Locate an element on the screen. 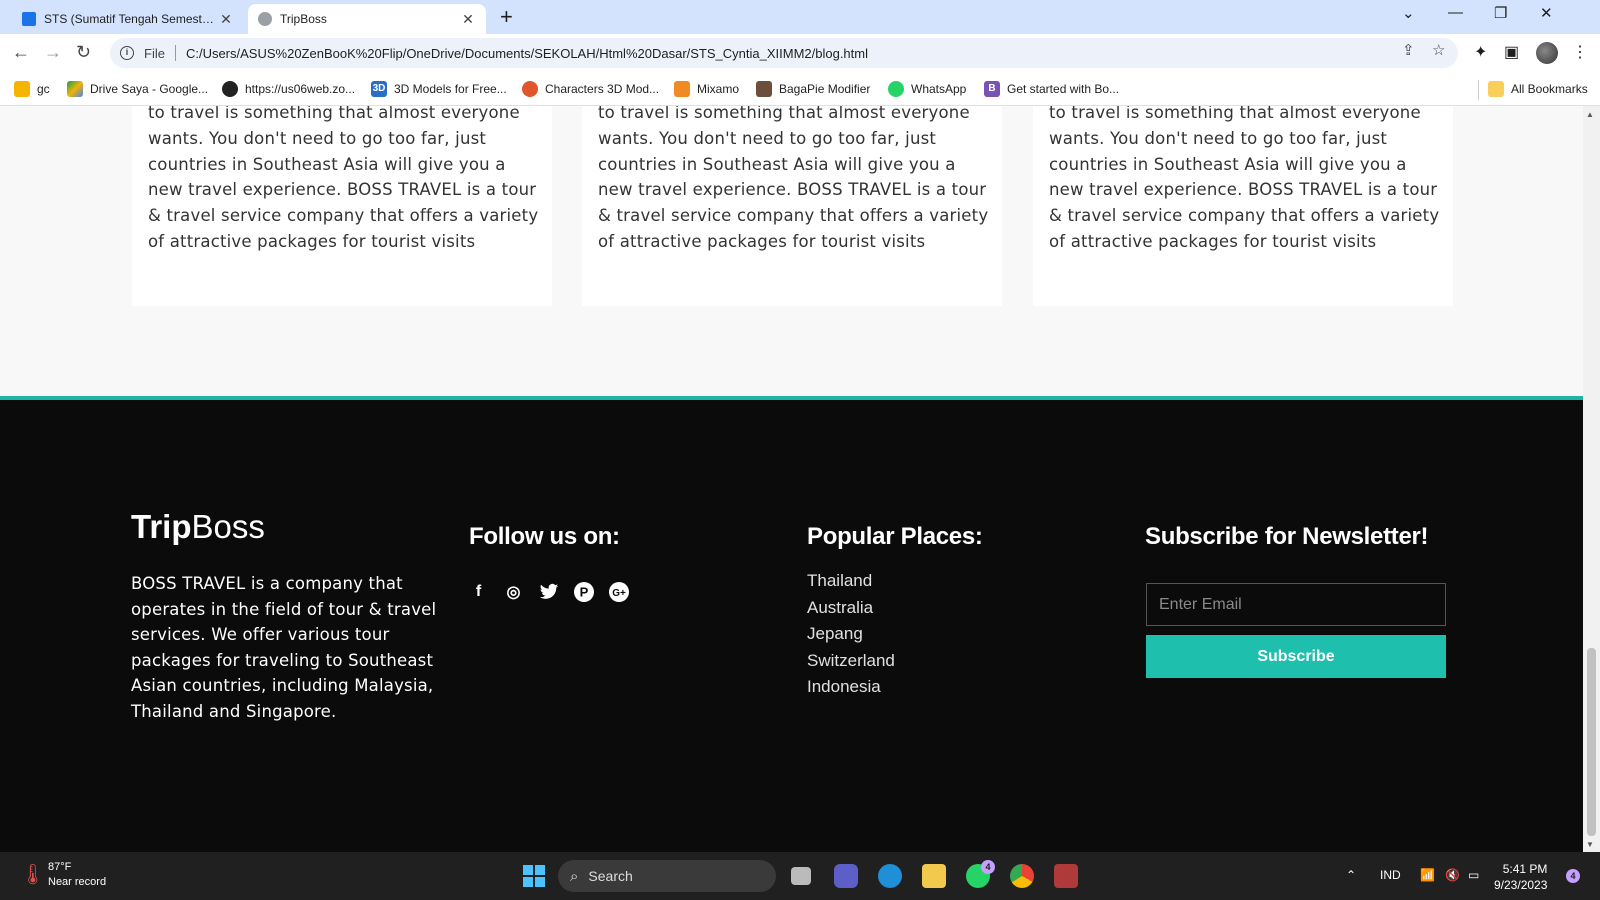  scroll-down-icon: ▼ is located at coordinates (1590, 844).